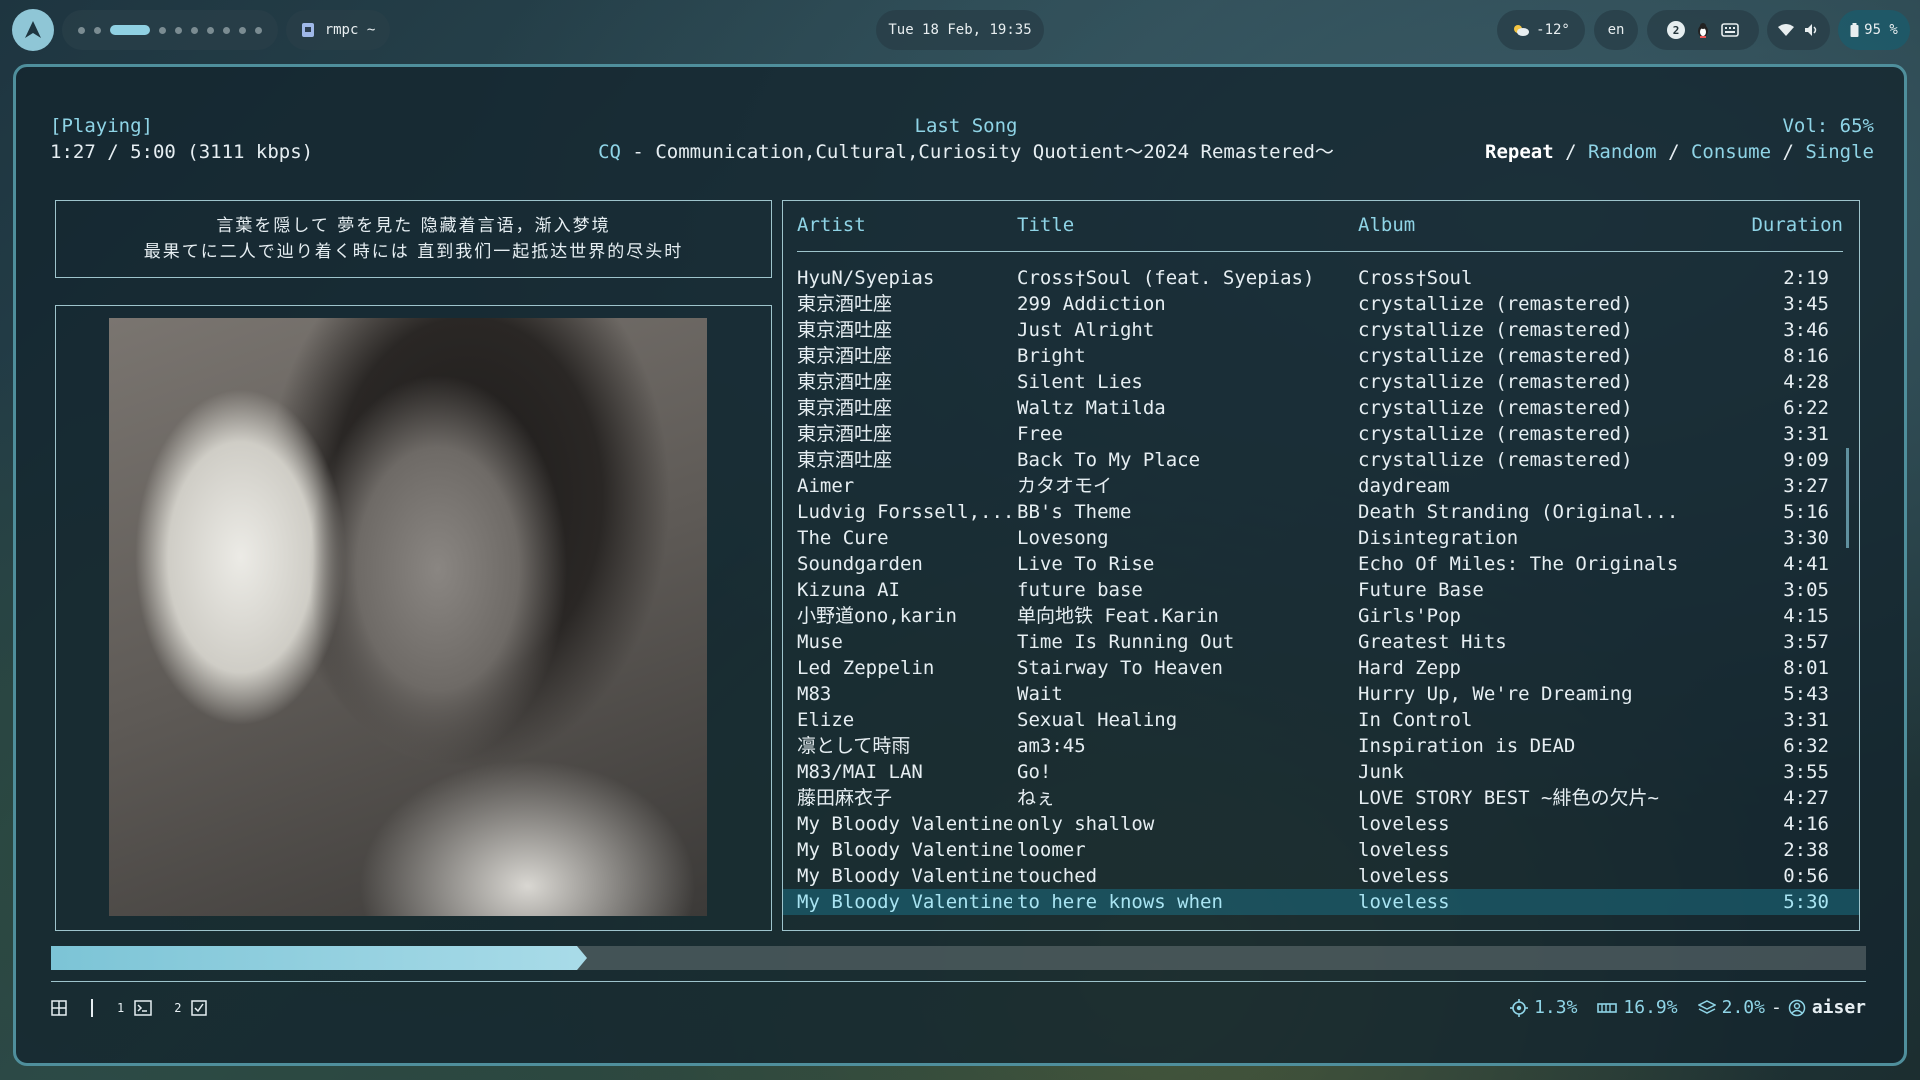 The height and width of the screenshot is (1080, 1920). I want to click on queue-cell-duration: 0:56, so click(1806, 876).